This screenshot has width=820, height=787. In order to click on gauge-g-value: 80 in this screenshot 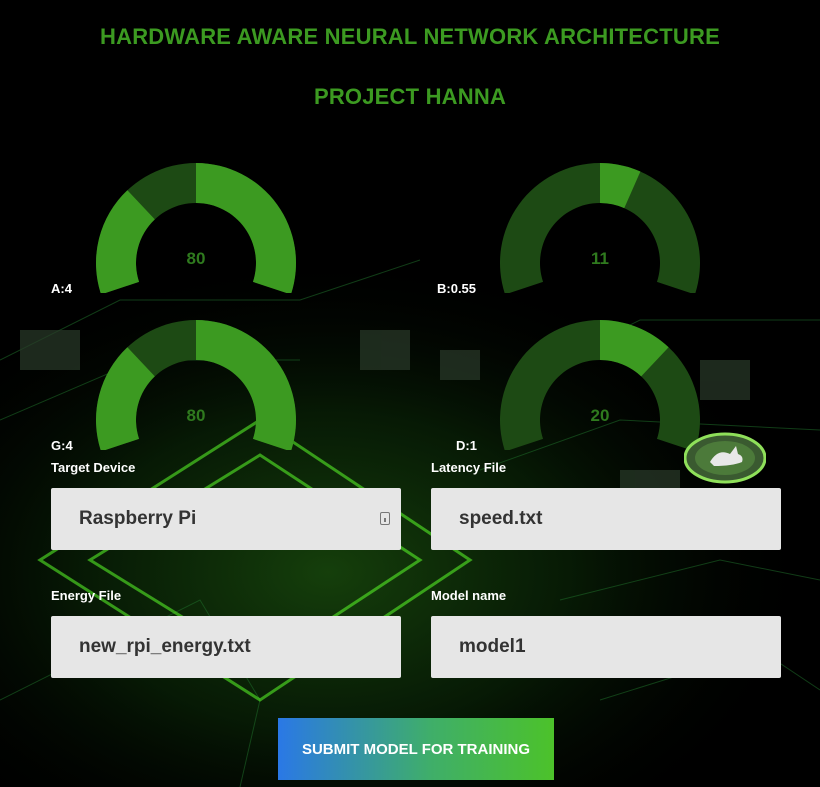, I will do `click(196, 415)`.